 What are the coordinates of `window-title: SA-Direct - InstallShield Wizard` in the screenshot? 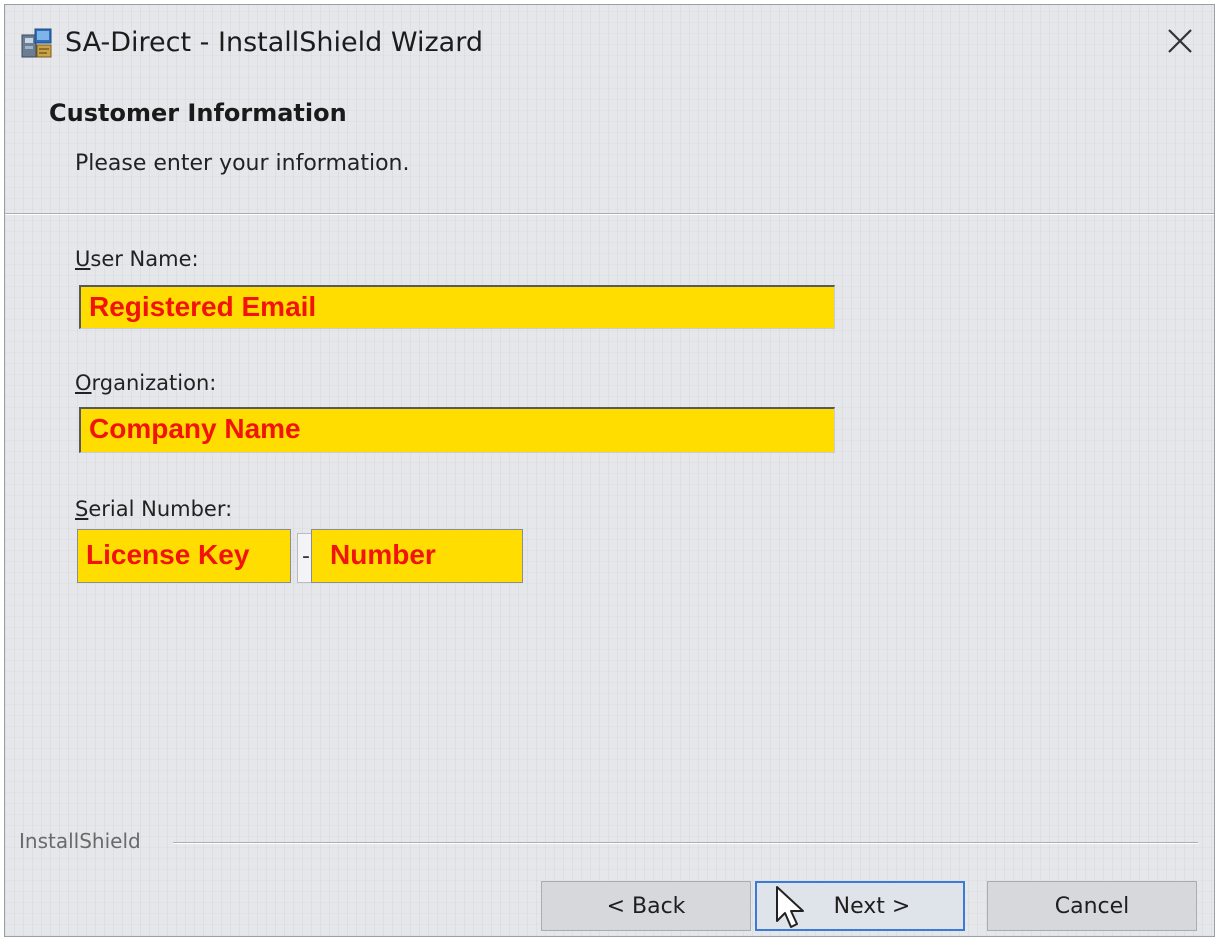 It's located at (274, 42).